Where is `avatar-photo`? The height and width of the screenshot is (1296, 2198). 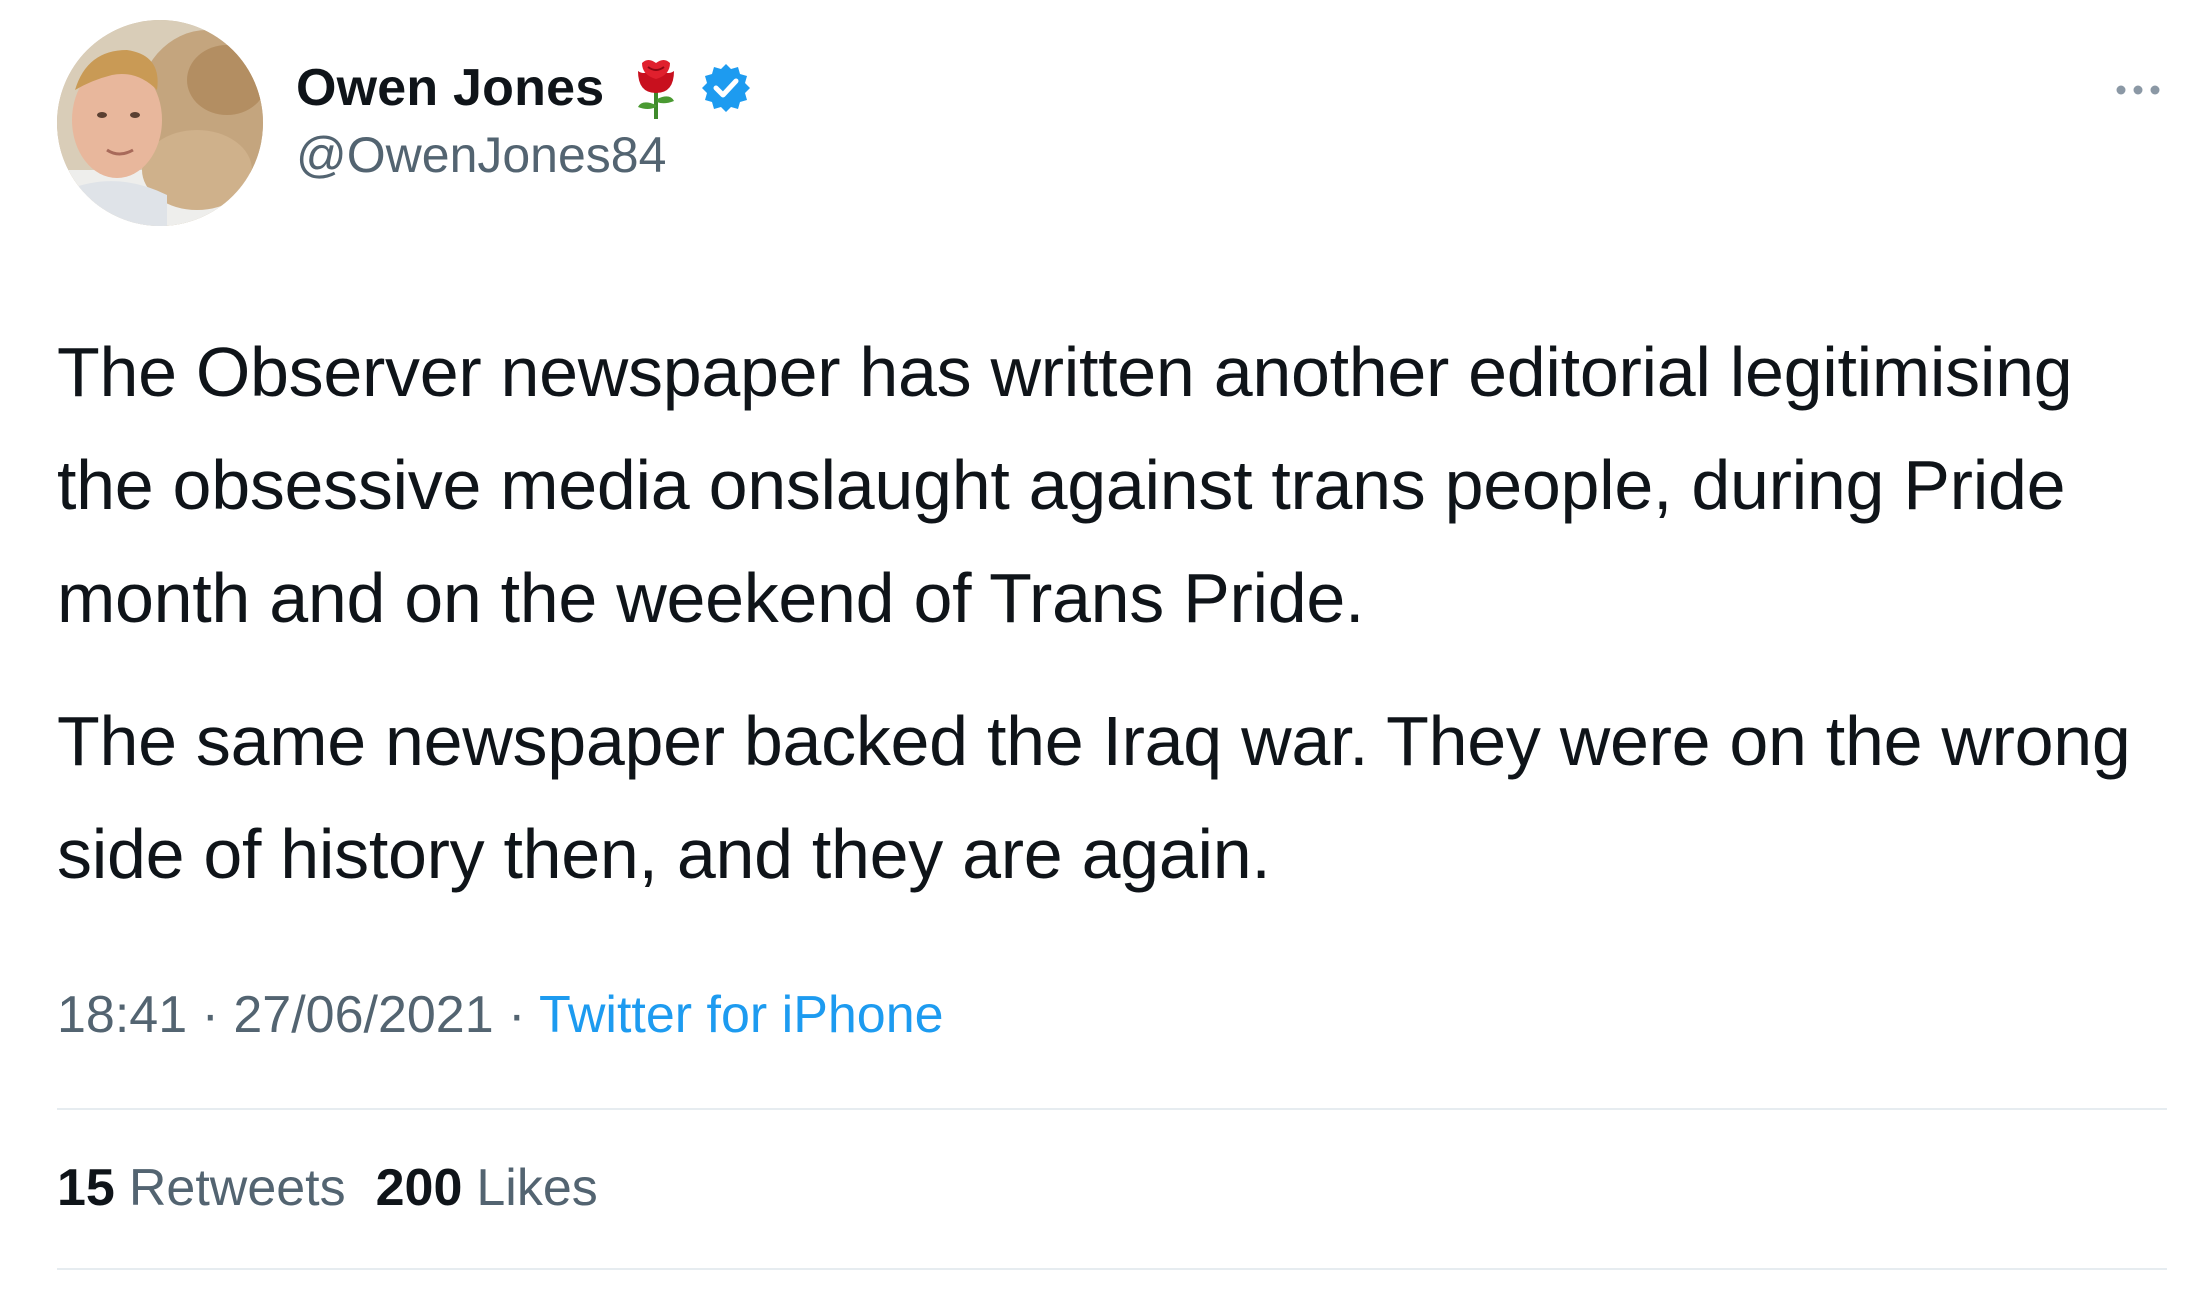 avatar-photo is located at coordinates (160, 123).